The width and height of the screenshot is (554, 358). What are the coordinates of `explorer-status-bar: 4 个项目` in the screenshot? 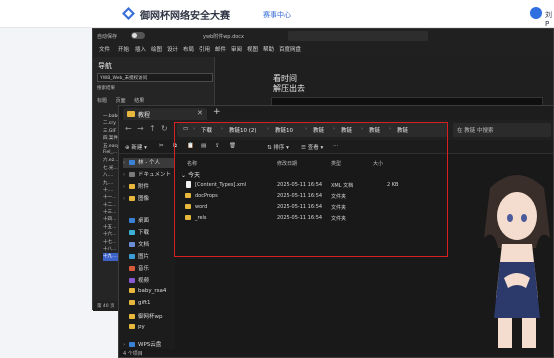 It's located at (133, 354).